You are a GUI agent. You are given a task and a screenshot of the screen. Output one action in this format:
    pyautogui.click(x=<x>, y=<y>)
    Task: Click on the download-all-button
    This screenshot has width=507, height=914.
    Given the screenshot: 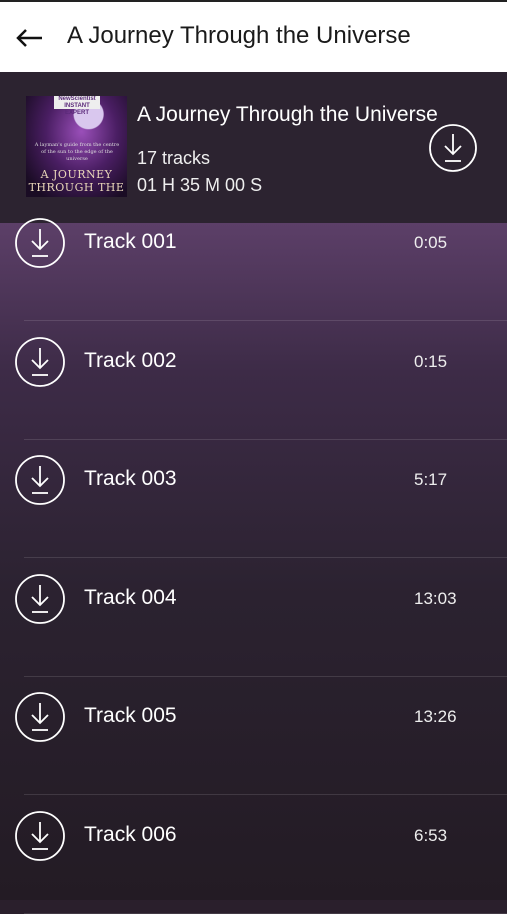 What is the action you would take?
    pyautogui.click(x=453, y=148)
    